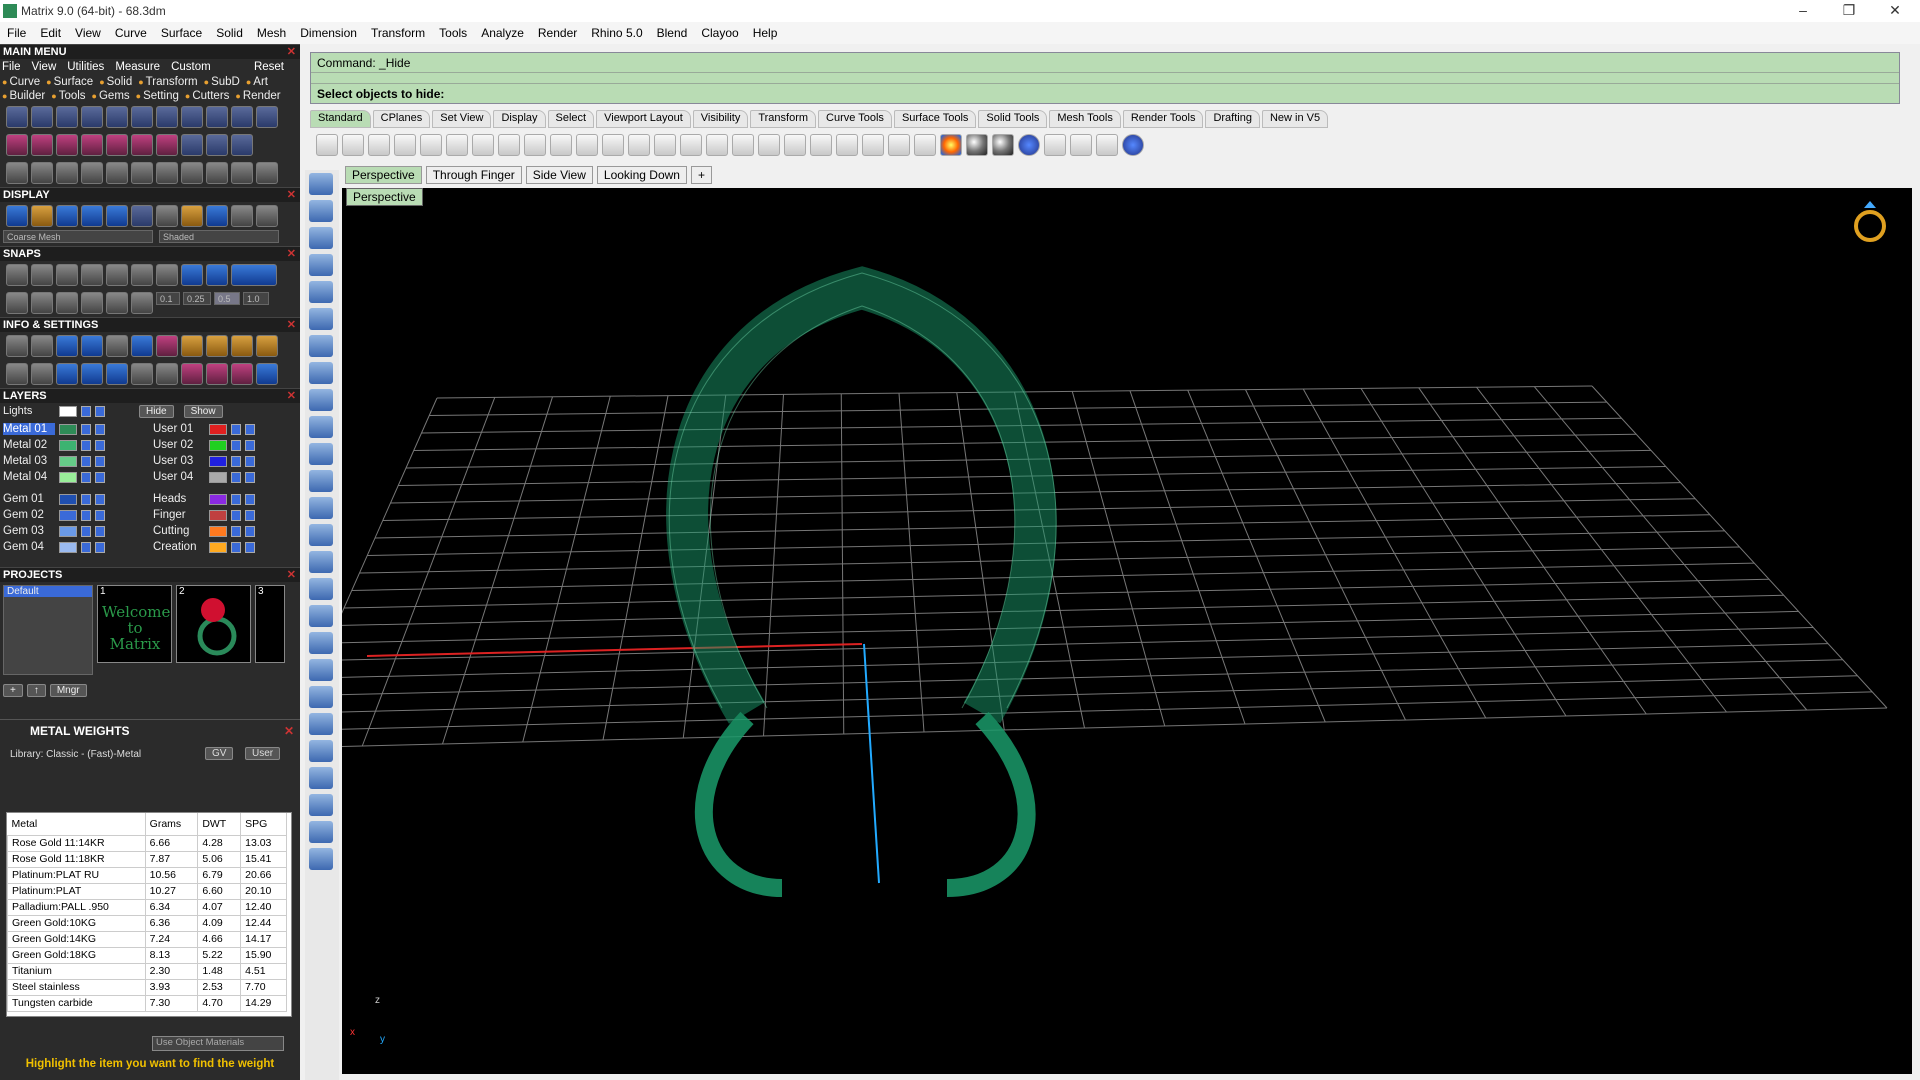 This screenshot has height=1080, width=1920. I want to click on array-icon, so click(142, 145).